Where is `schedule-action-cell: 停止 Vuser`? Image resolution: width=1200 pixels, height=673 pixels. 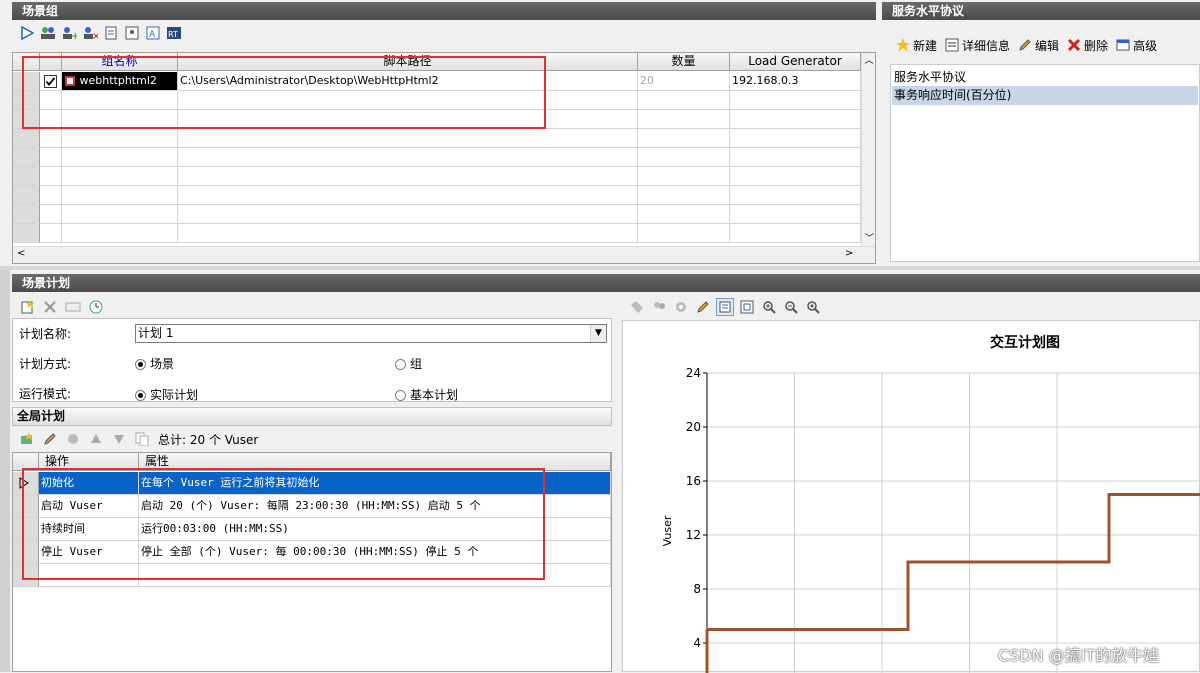 schedule-action-cell: 停止 Vuser is located at coordinates (89, 552).